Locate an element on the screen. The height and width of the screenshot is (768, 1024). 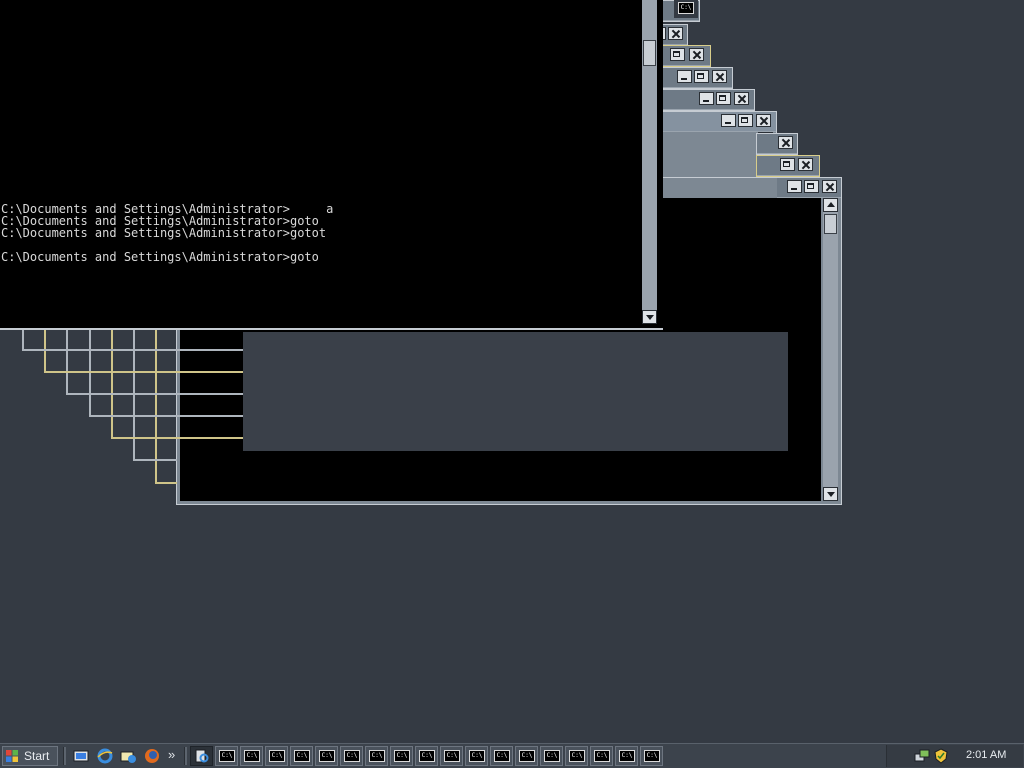
explorer-icon is located at coordinates (202, 756).